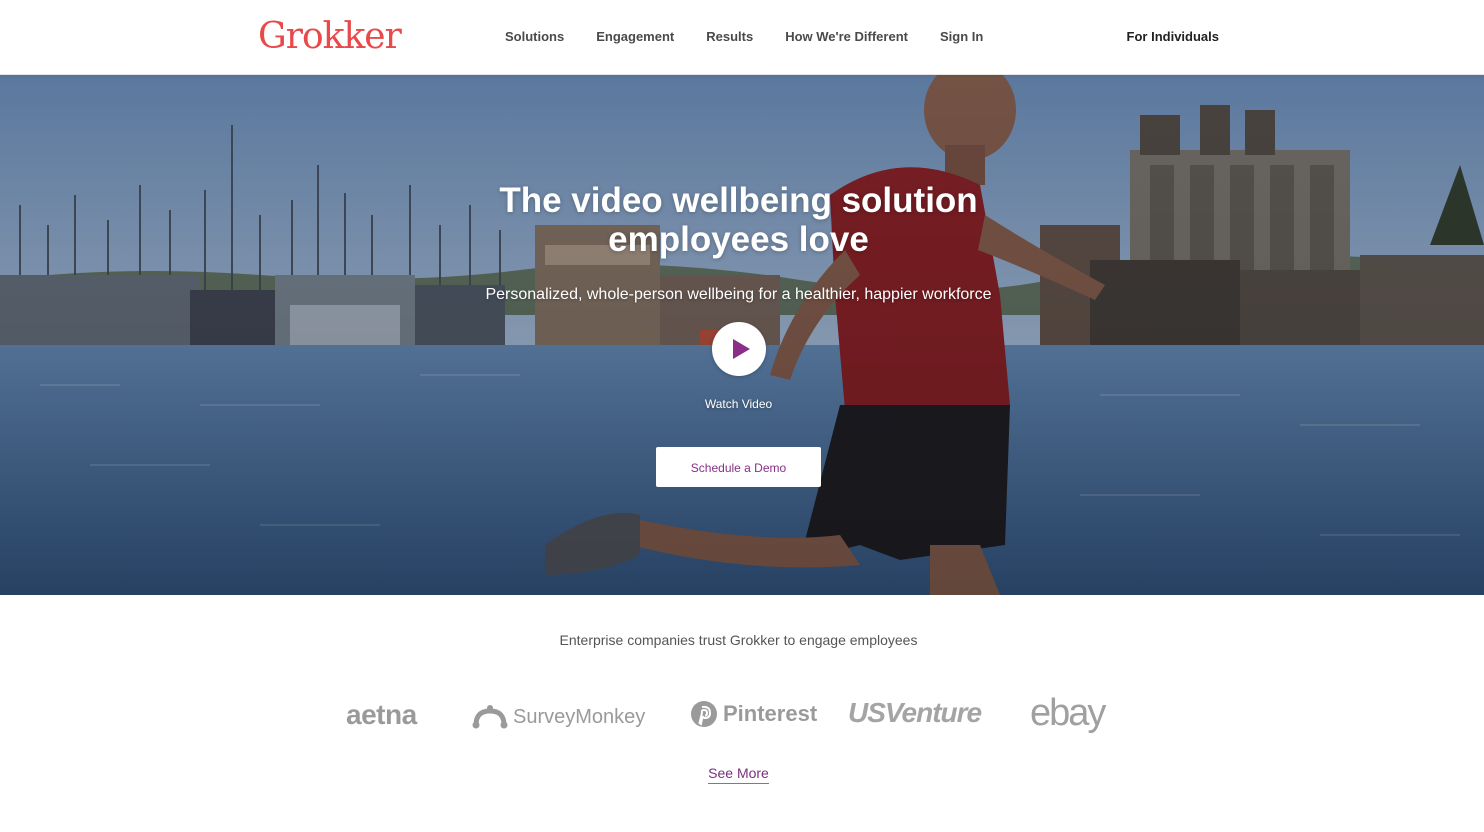 The height and width of the screenshot is (832, 1484). I want to click on usventure-logo: USVenture, so click(915, 712).